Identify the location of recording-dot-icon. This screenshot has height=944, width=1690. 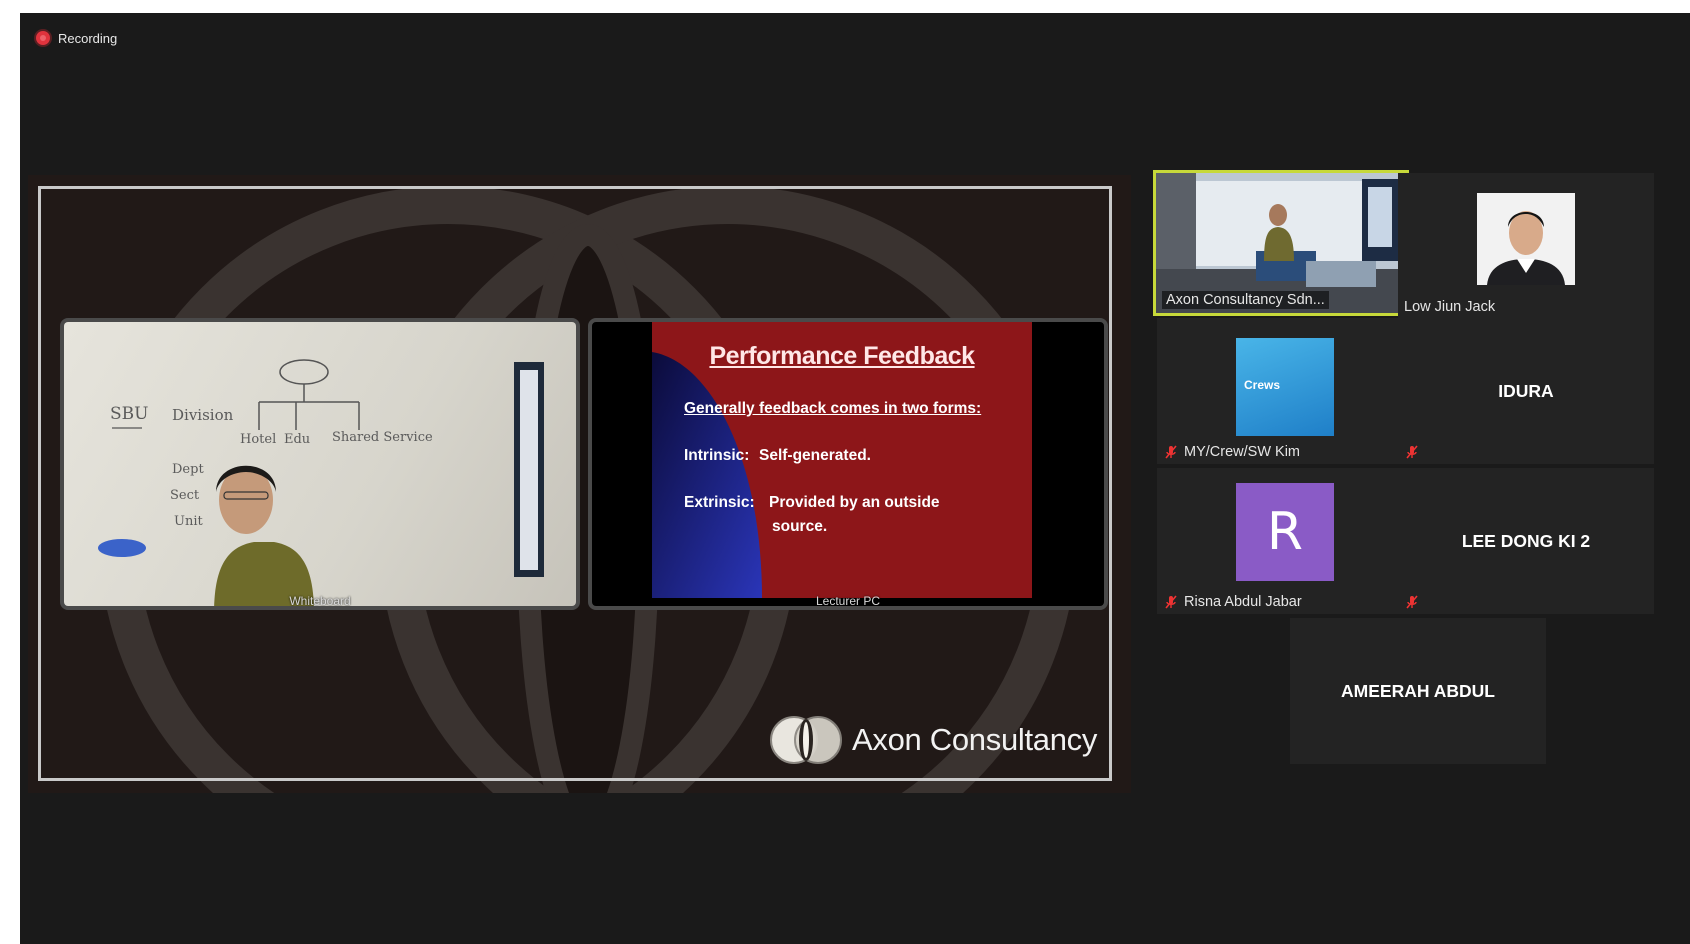
(43, 38).